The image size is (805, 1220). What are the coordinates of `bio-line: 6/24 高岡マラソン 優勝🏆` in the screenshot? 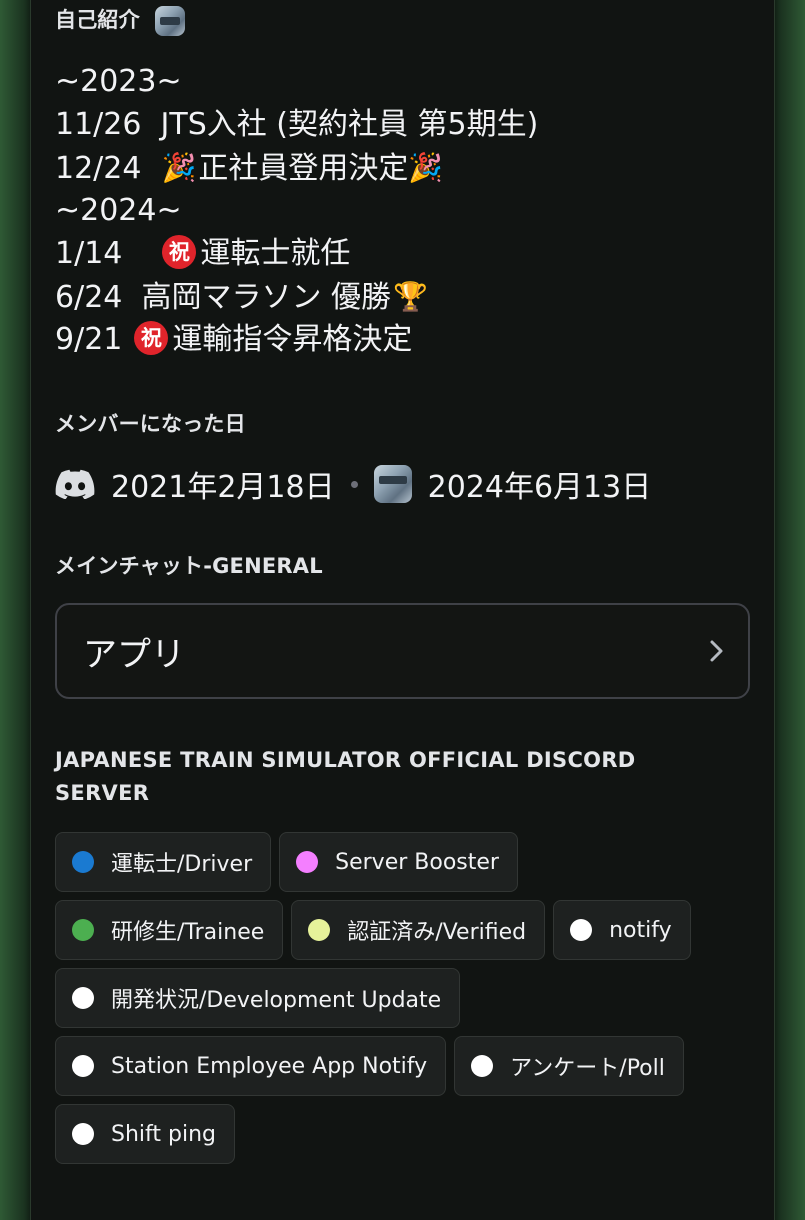 It's located at (296, 296).